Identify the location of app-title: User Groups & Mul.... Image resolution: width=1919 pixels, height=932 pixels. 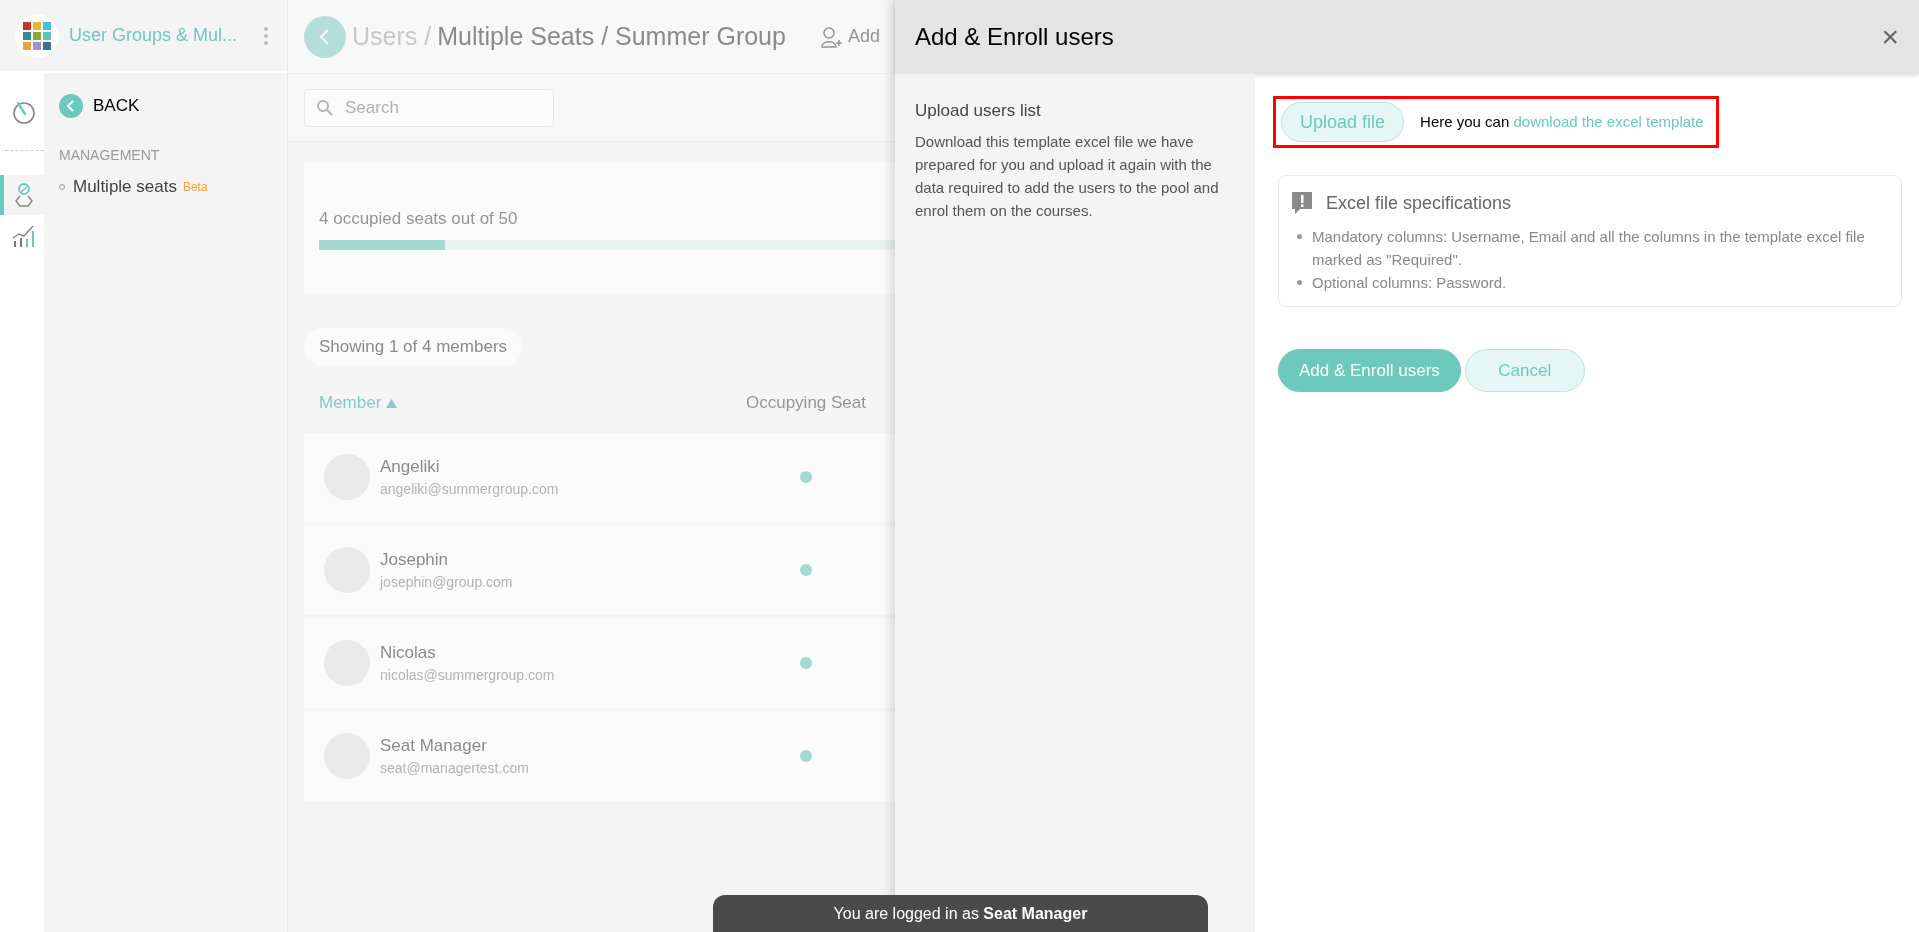
(153, 35).